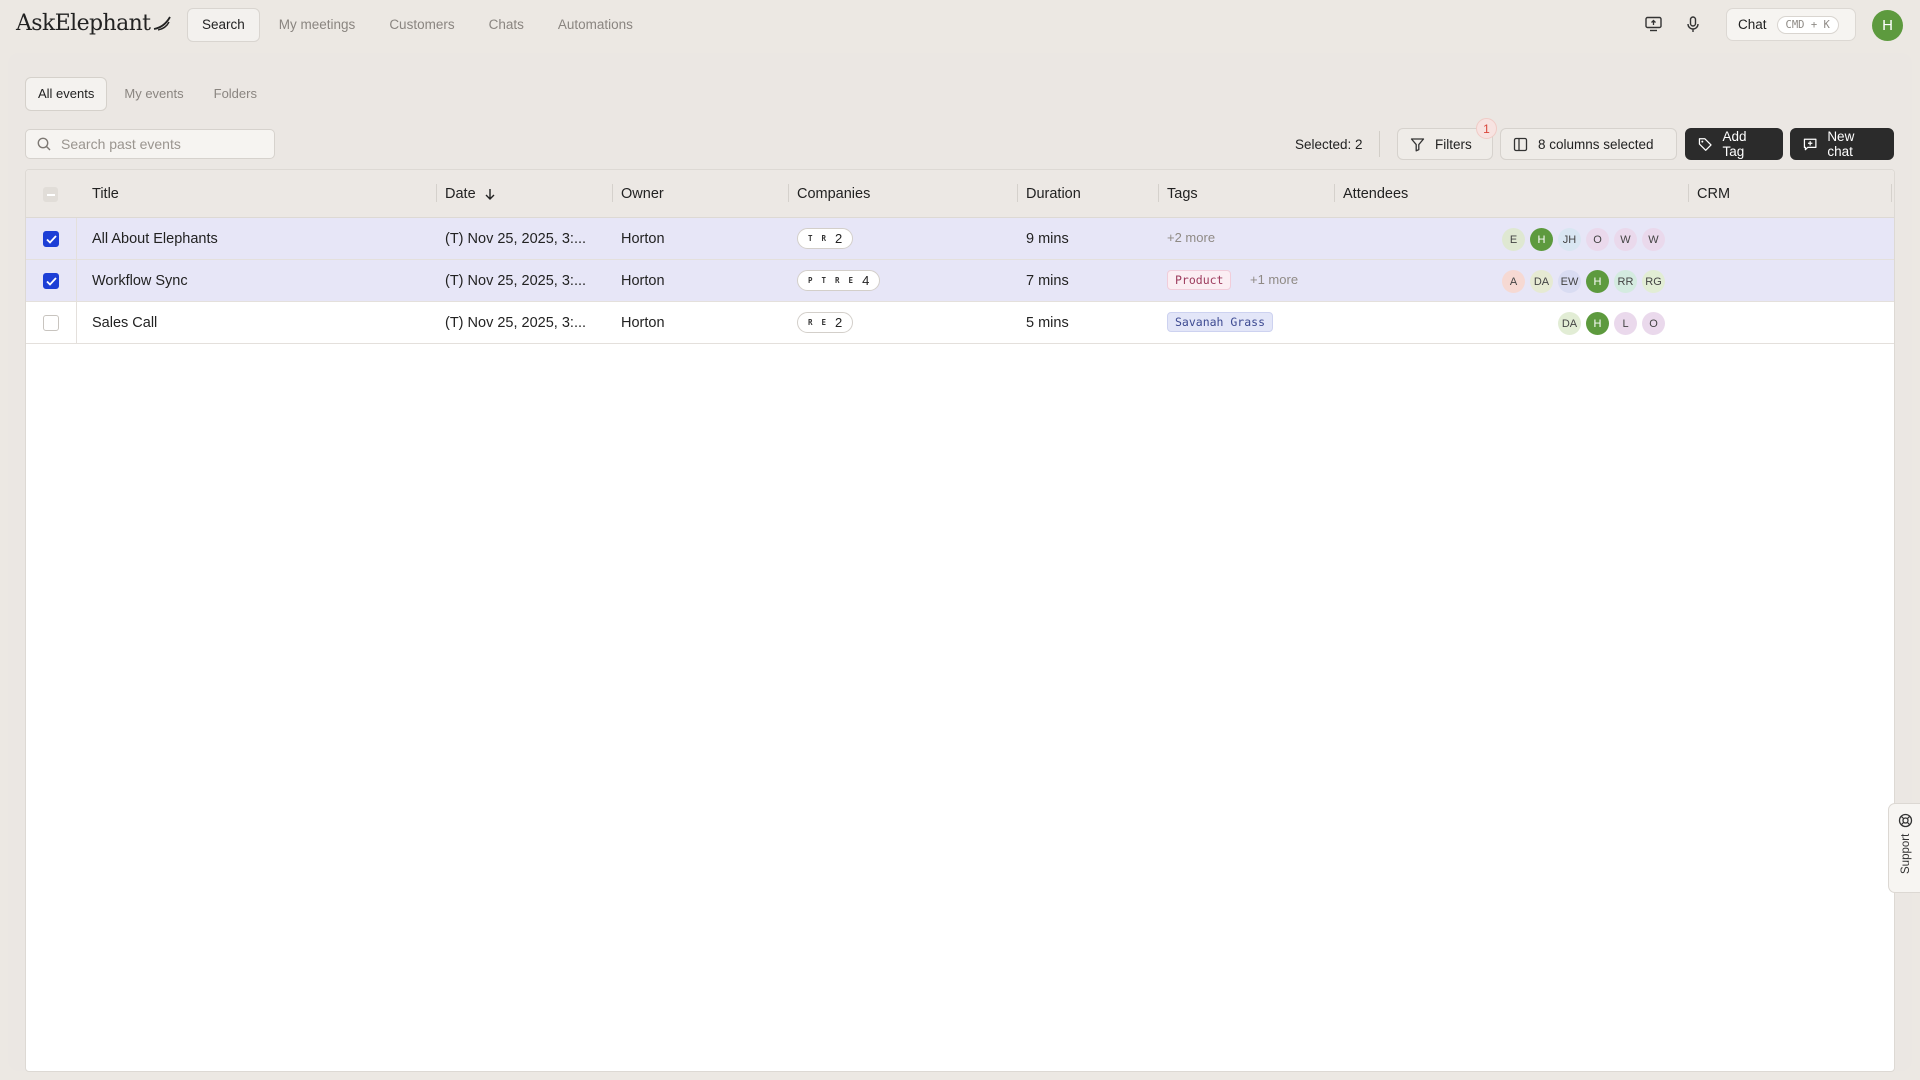 This screenshot has width=1920, height=1080. What do you see at coordinates (1375, 194) in the screenshot?
I see `column-attendees: Attendees` at bounding box center [1375, 194].